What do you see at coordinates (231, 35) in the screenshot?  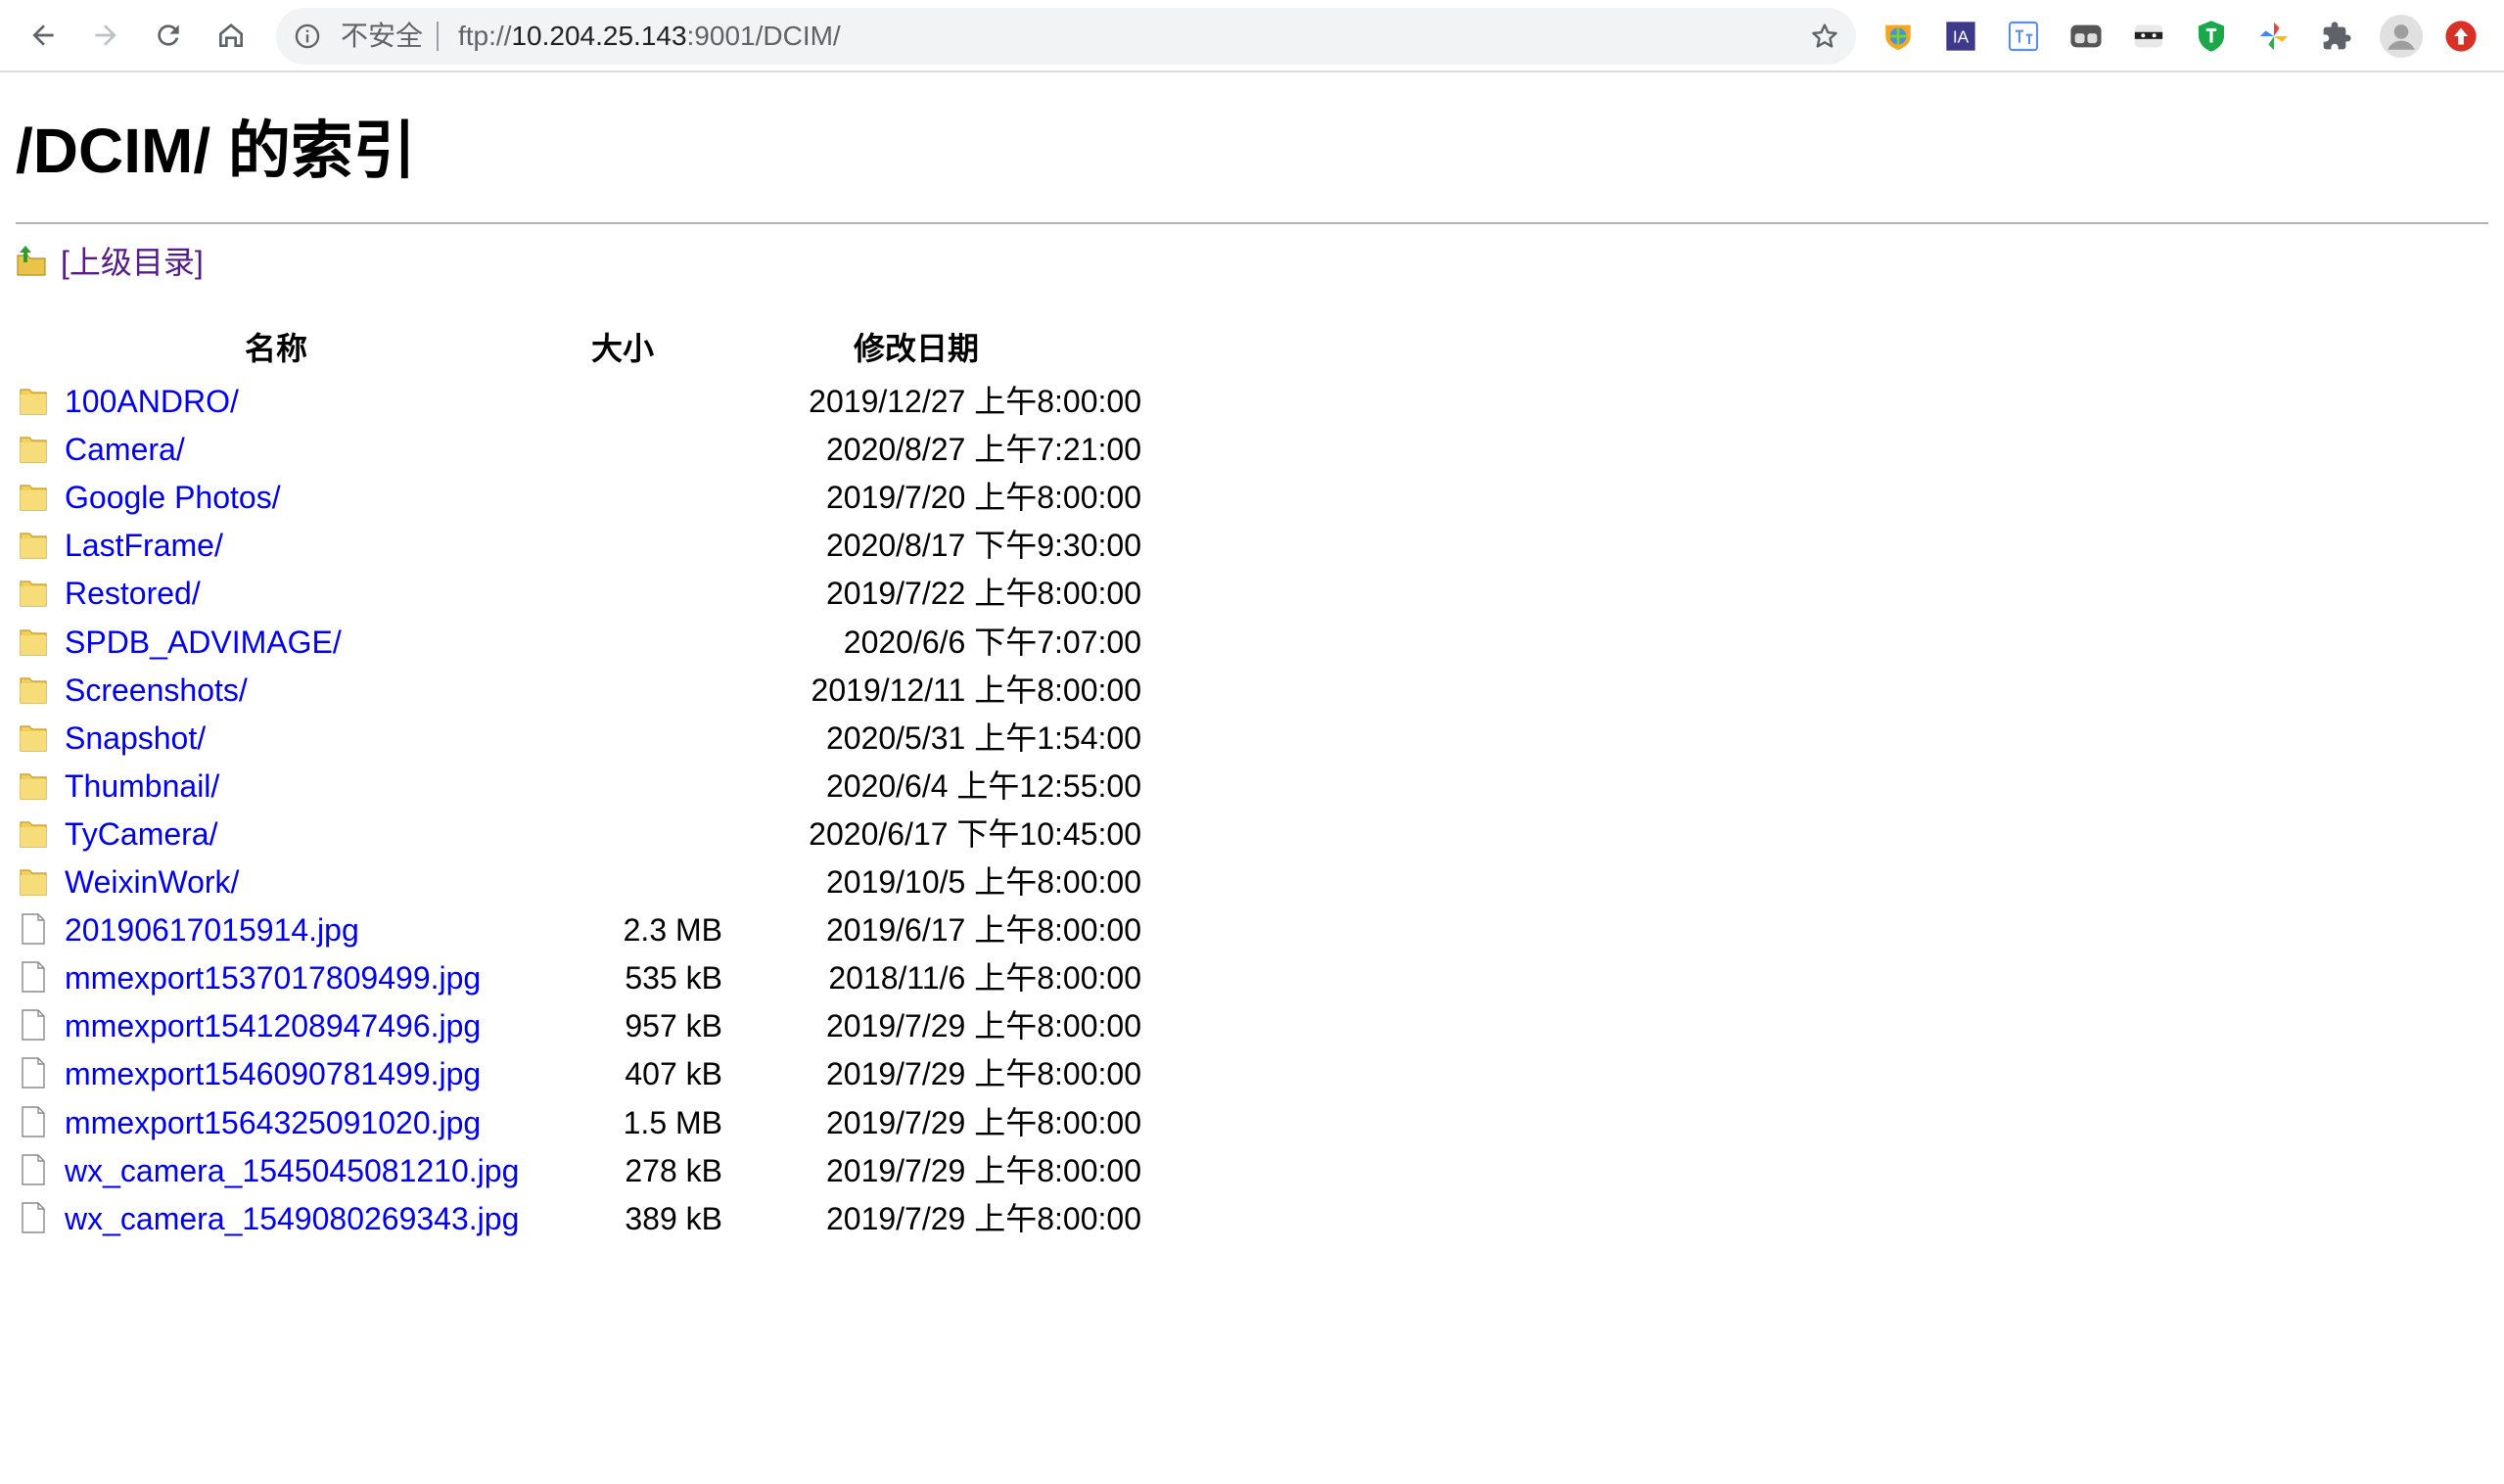 I see `home-button` at bounding box center [231, 35].